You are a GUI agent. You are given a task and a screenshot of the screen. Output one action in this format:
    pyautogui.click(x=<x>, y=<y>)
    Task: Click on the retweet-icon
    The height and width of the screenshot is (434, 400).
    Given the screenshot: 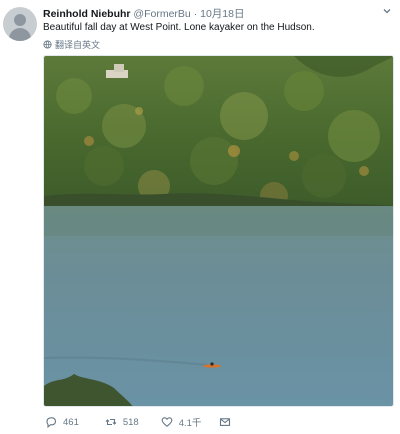 What is the action you would take?
    pyautogui.click(x=111, y=422)
    